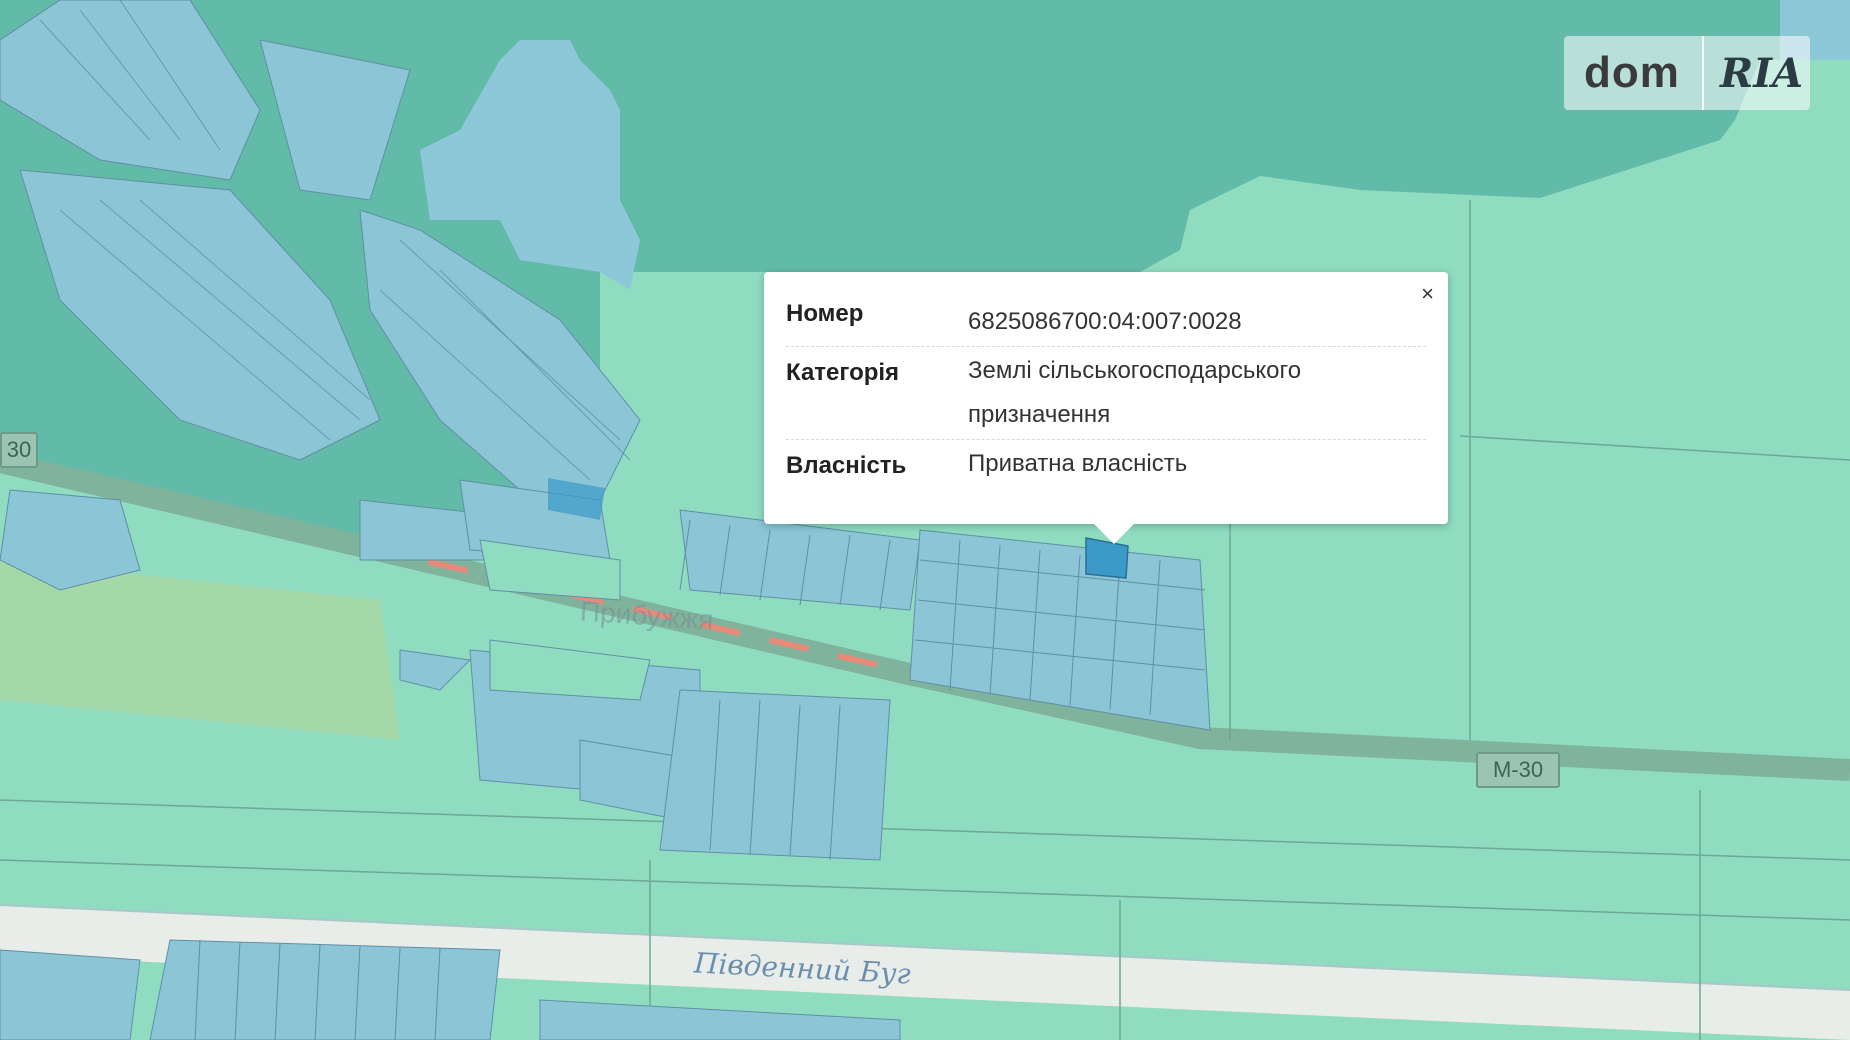 The height and width of the screenshot is (1040, 1850). I want to click on value-ownership: Приватна власність, so click(1078, 463).